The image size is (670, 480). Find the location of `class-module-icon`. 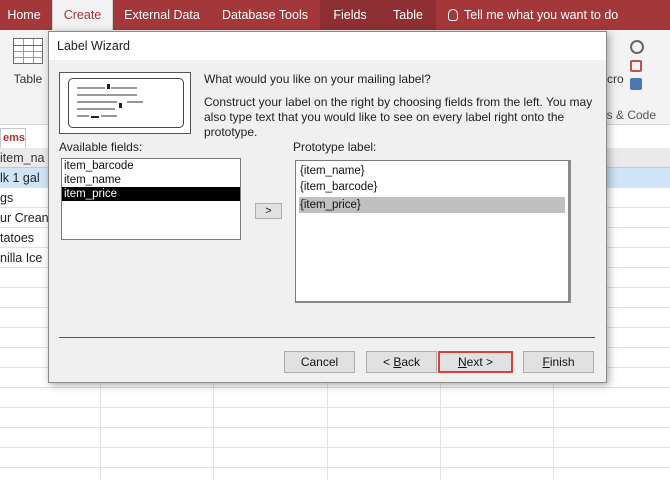

class-module-icon is located at coordinates (636, 66).